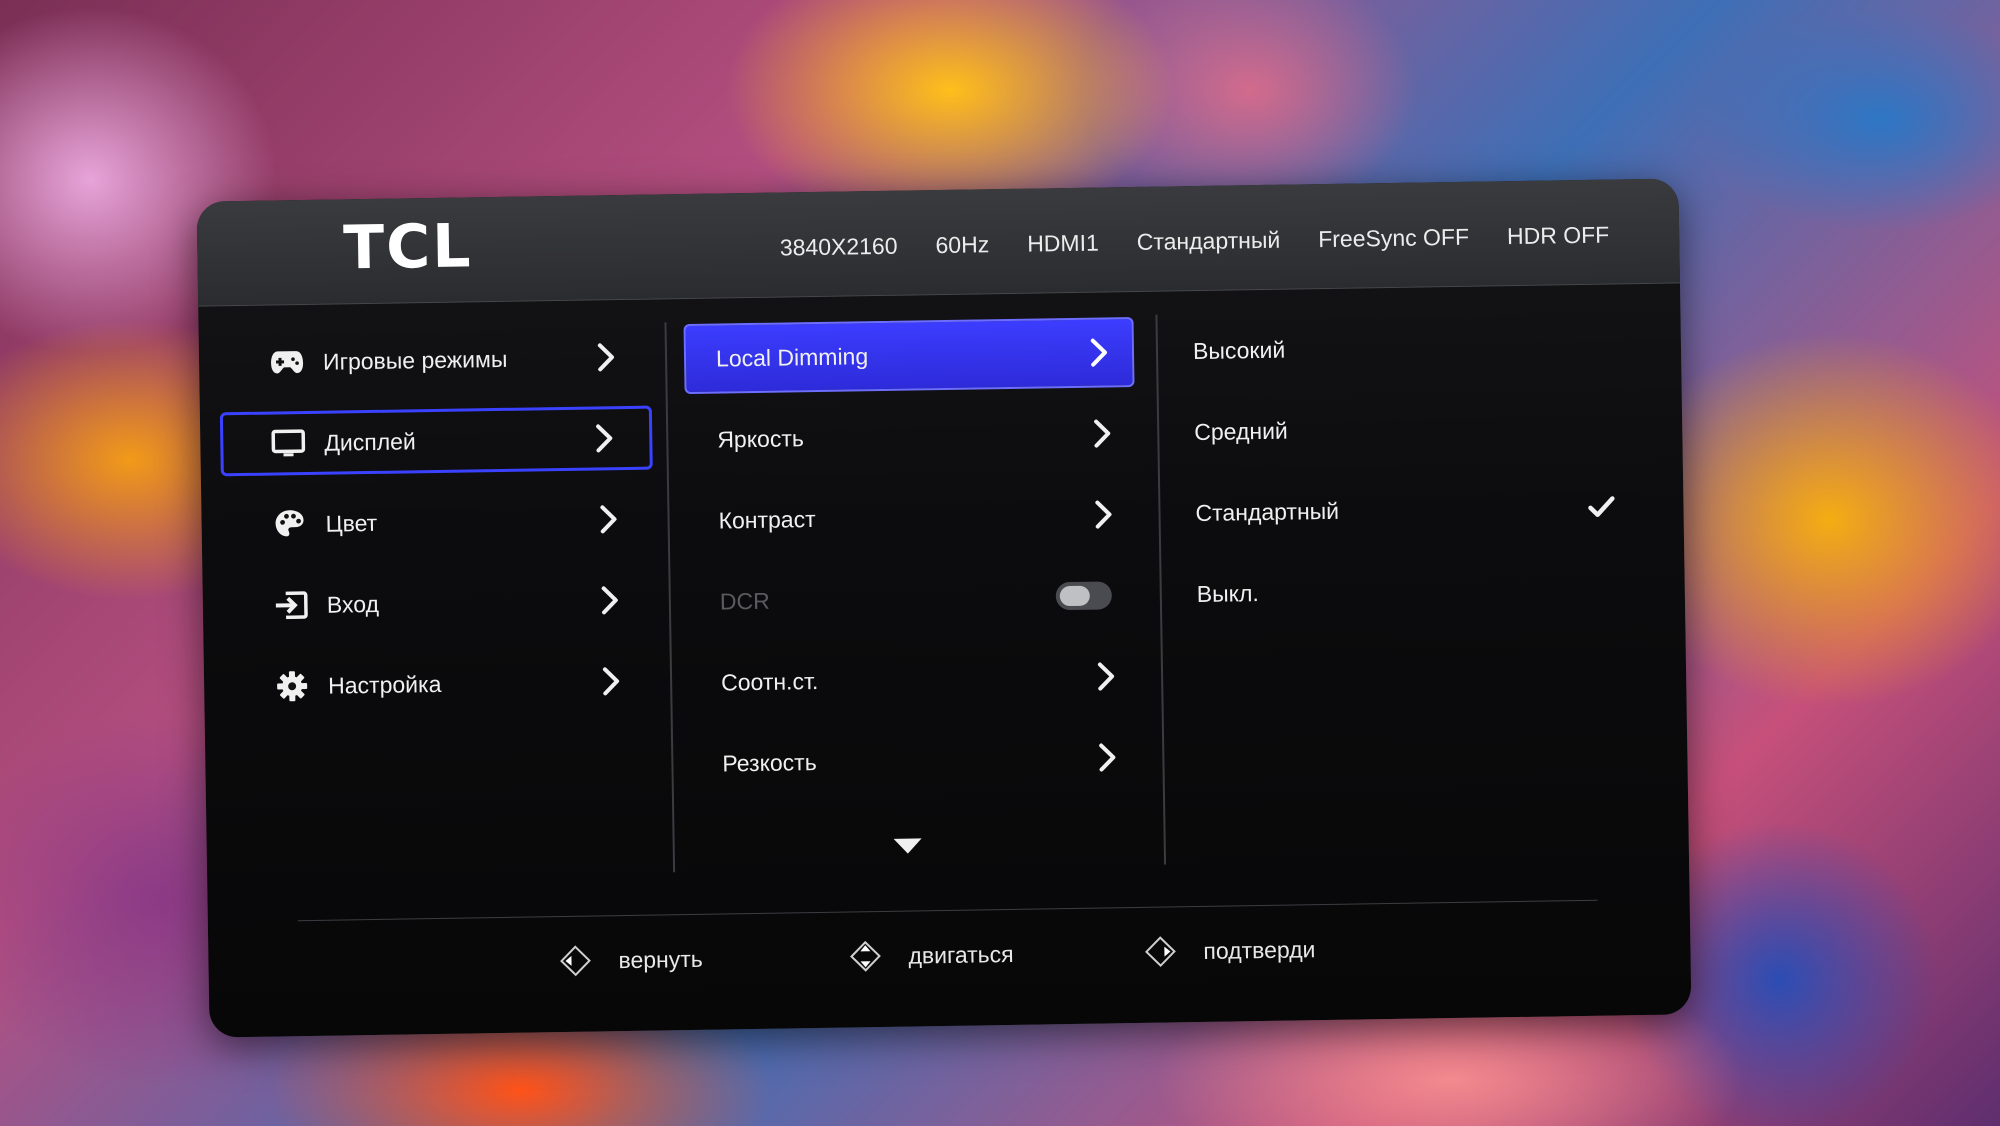  I want to click on status-refresh-rate: 60Hz, so click(962, 245).